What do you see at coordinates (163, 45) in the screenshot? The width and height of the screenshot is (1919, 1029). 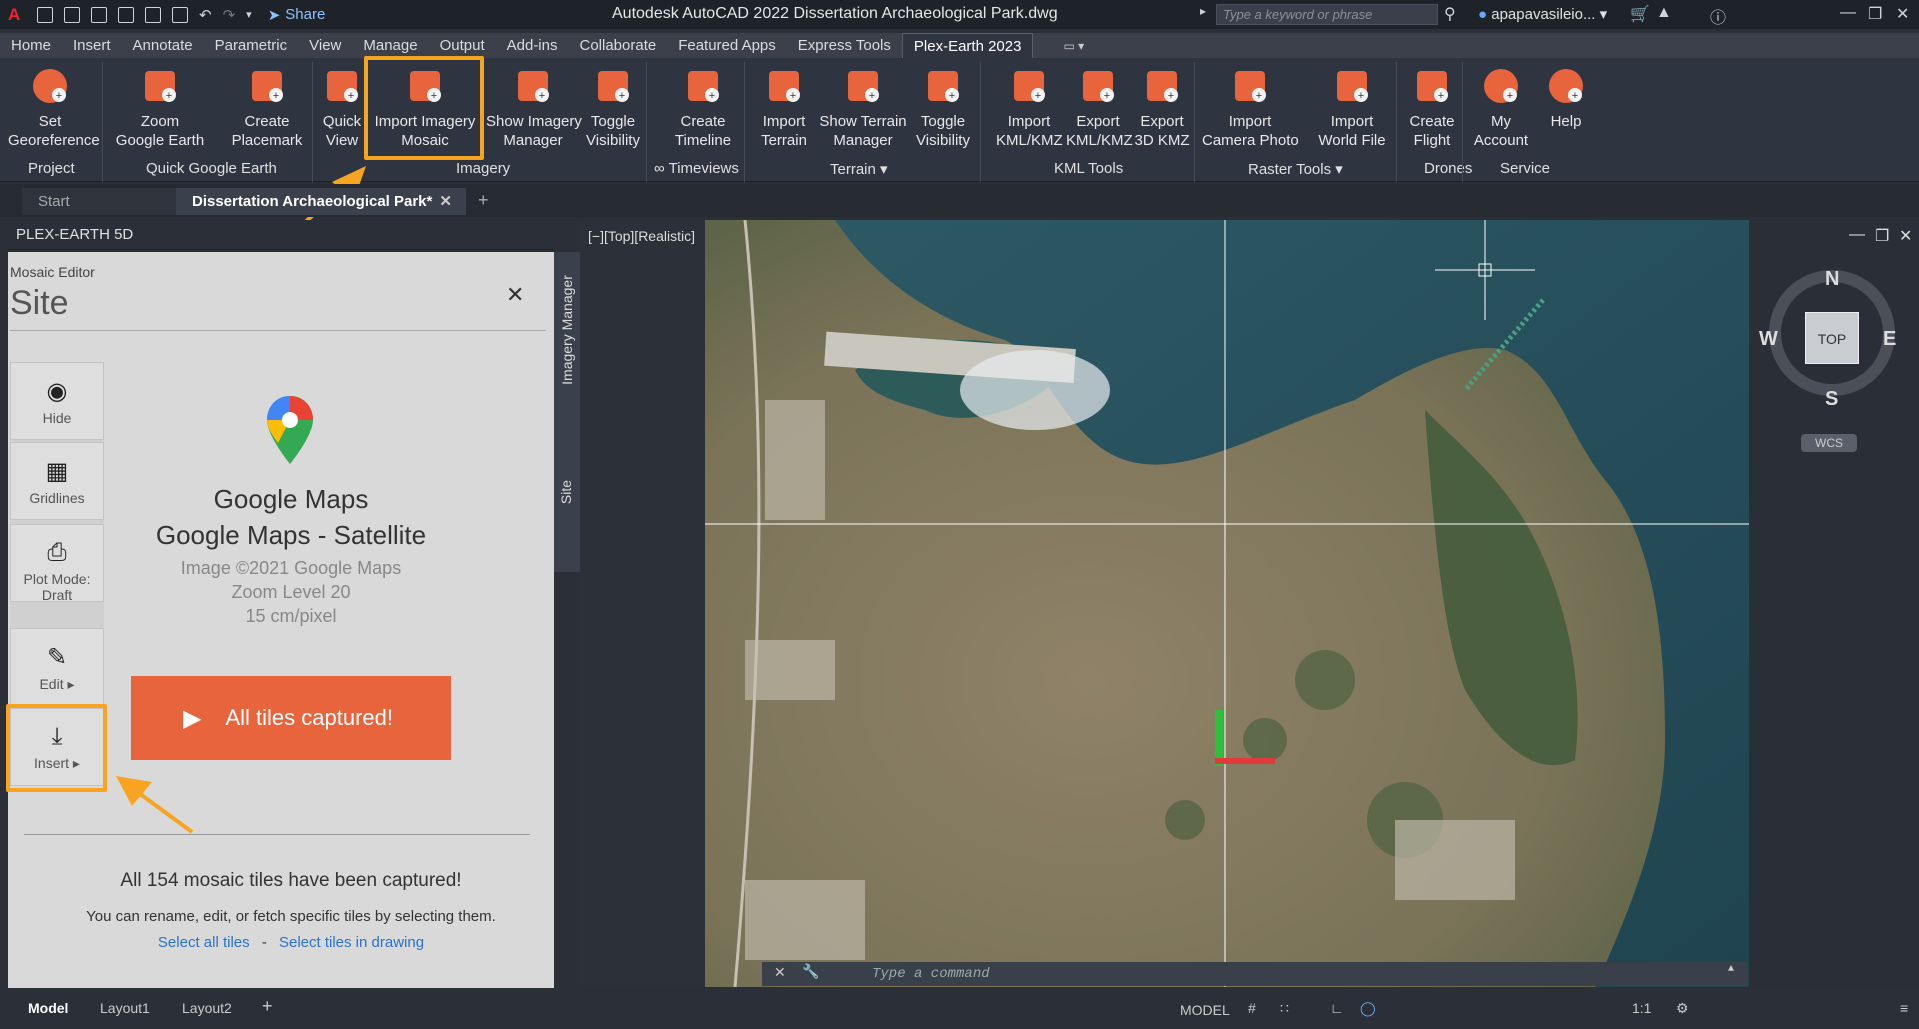 I see `menu-tab-annotate: Annotate` at bounding box center [163, 45].